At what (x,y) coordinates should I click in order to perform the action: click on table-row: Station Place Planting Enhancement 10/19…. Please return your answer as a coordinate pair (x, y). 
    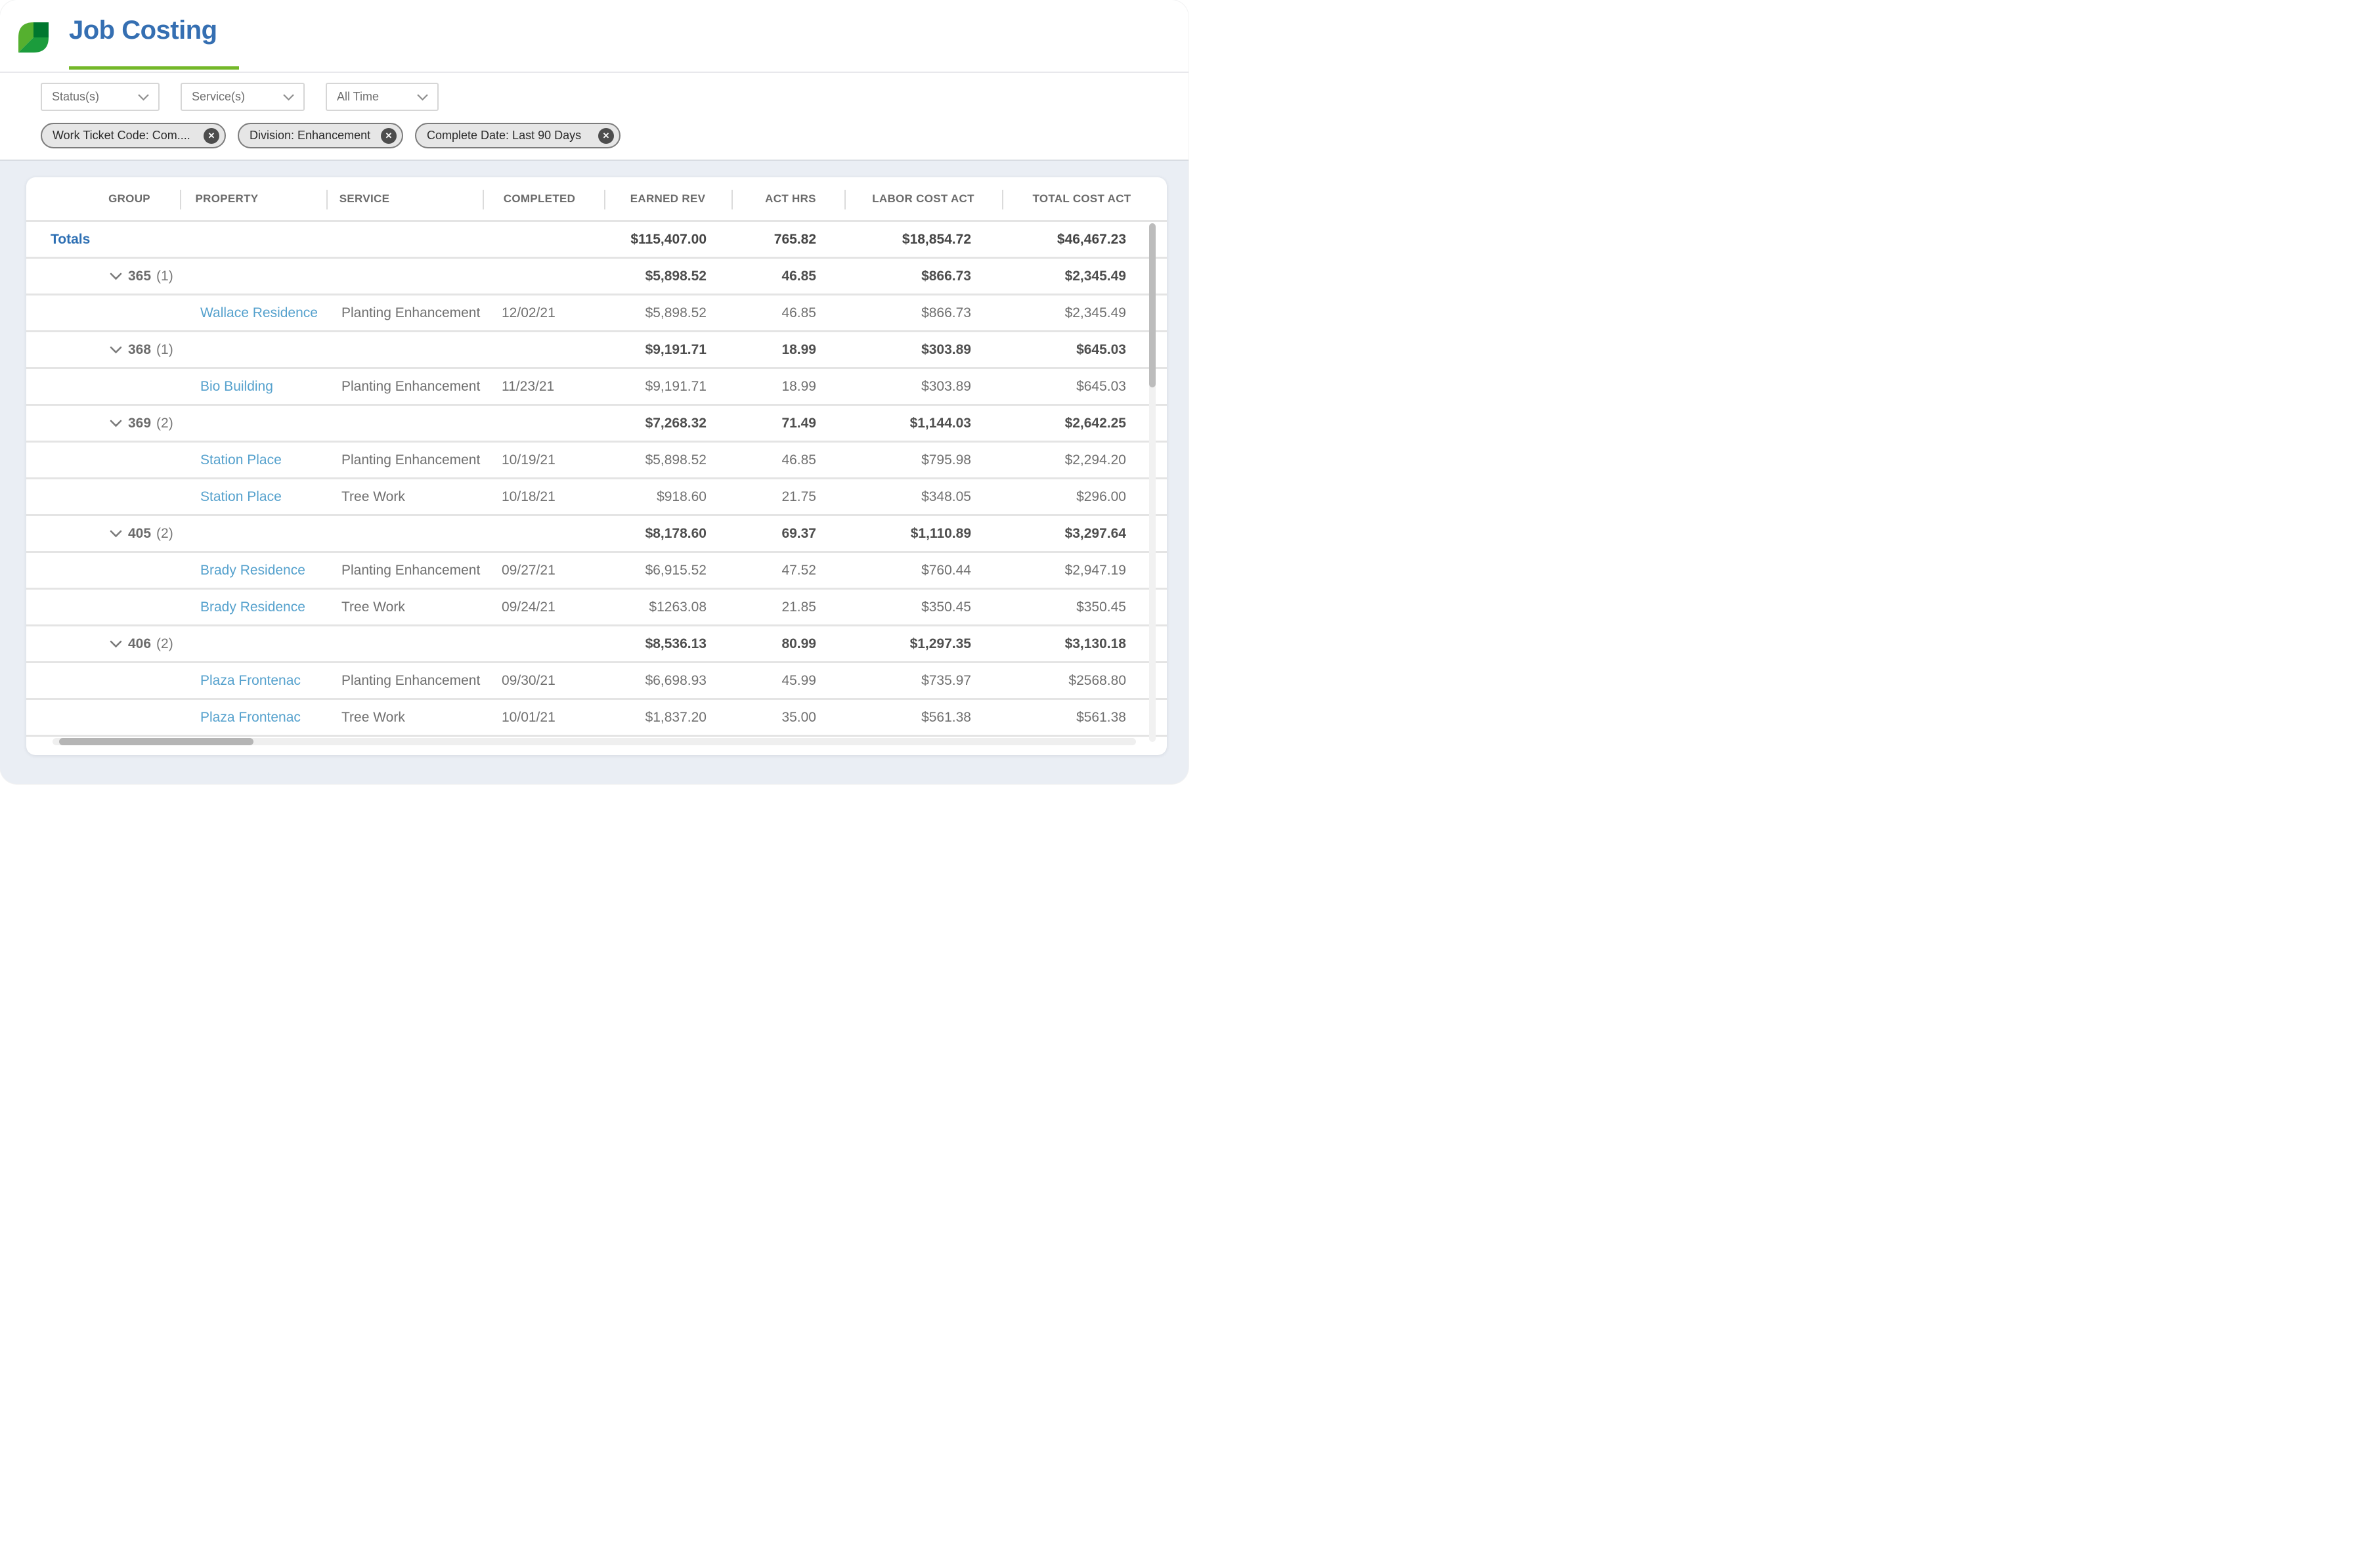
    Looking at the image, I should click on (596, 461).